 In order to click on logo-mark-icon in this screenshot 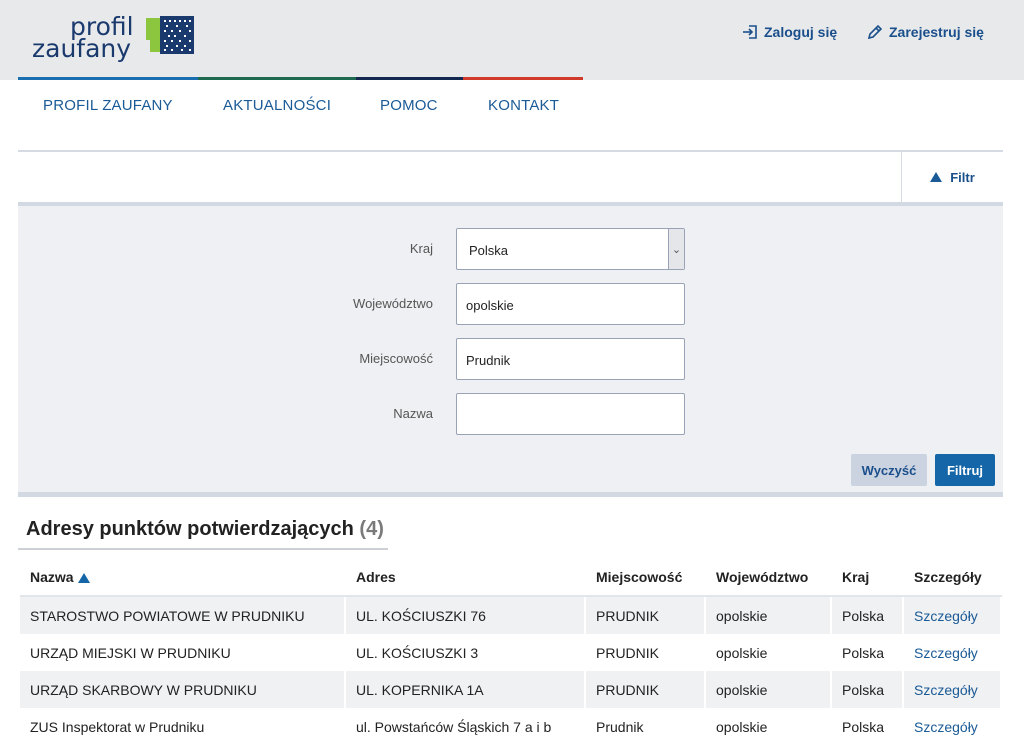, I will do `click(170, 35)`.